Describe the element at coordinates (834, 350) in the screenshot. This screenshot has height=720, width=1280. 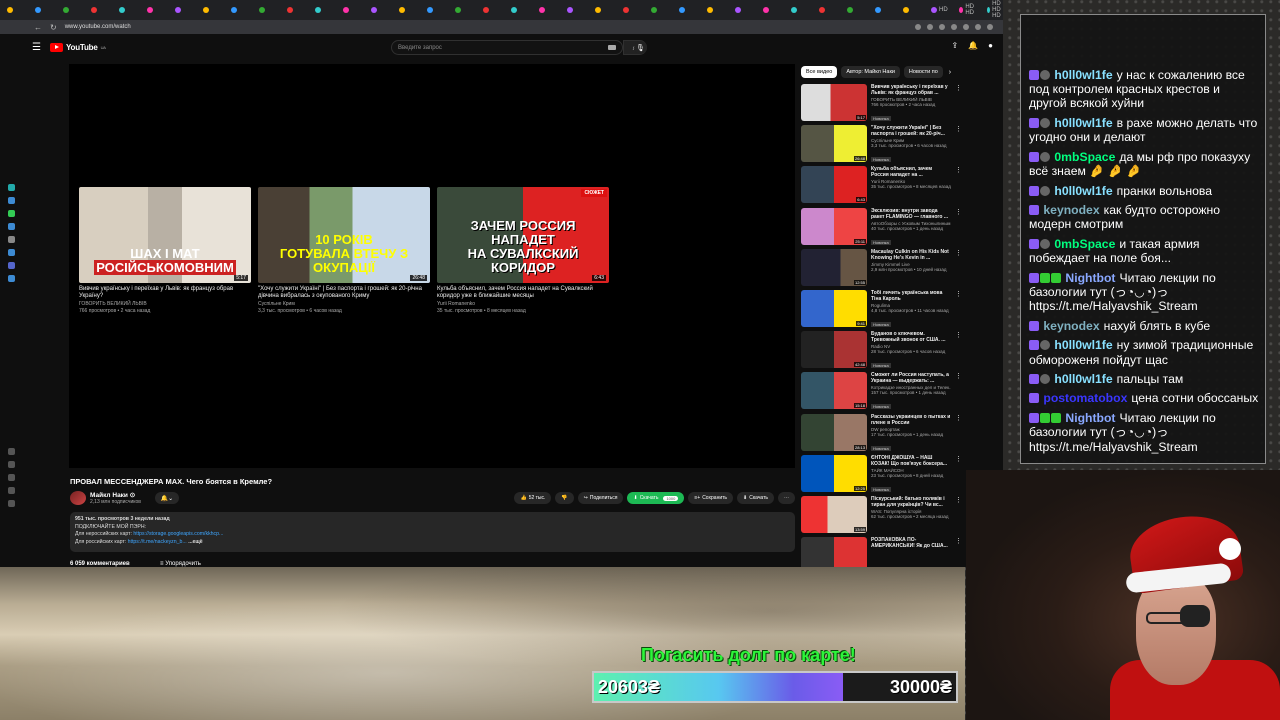
I see `recommendation-thumbnail: 42:48` at that location.